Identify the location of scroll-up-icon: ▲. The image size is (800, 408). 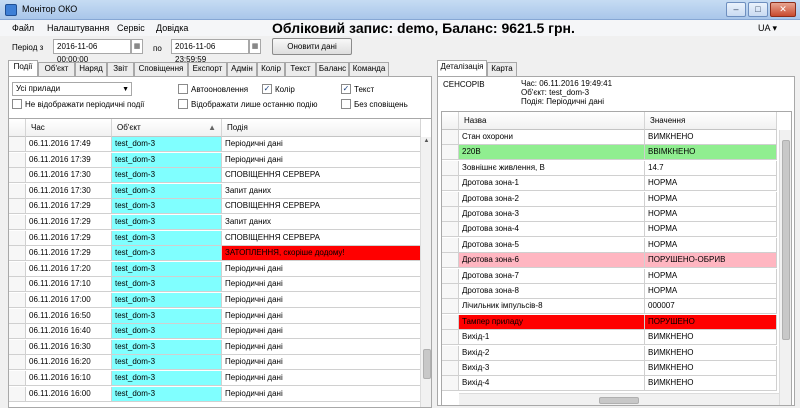
(426, 141).